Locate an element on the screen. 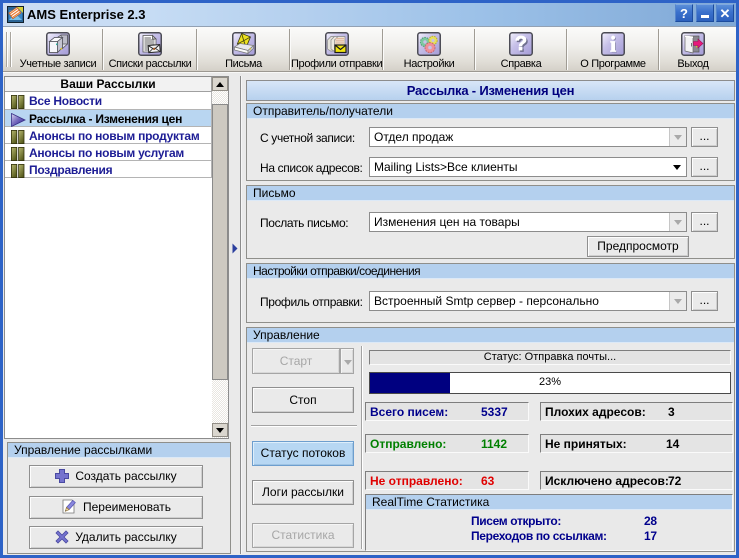 Image resolution: width=739 pixels, height=558 pixels. svg-text: i is located at coordinates (613, 44).